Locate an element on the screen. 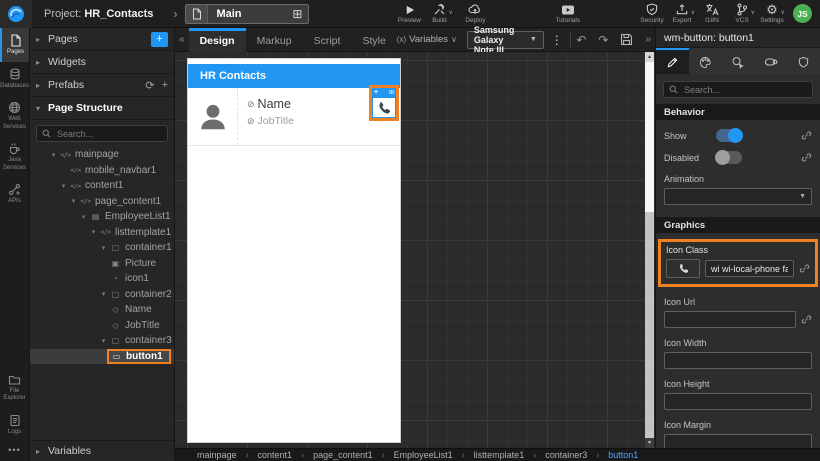 Image resolution: width=820 pixels, height=461 pixels. build-button: ∨ Build is located at coordinates (439, 14).